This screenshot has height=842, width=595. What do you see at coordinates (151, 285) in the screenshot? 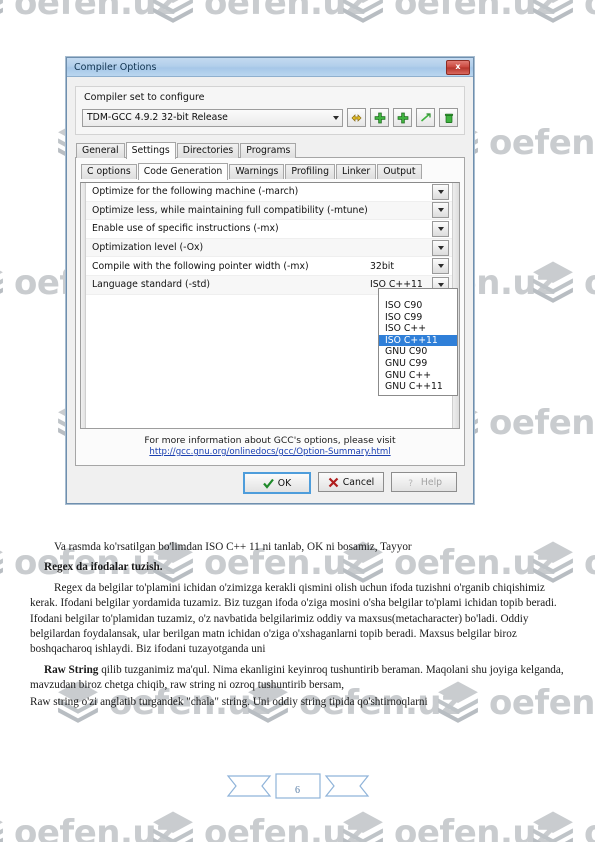
I see `option-label: Language standard (-std)` at bounding box center [151, 285].